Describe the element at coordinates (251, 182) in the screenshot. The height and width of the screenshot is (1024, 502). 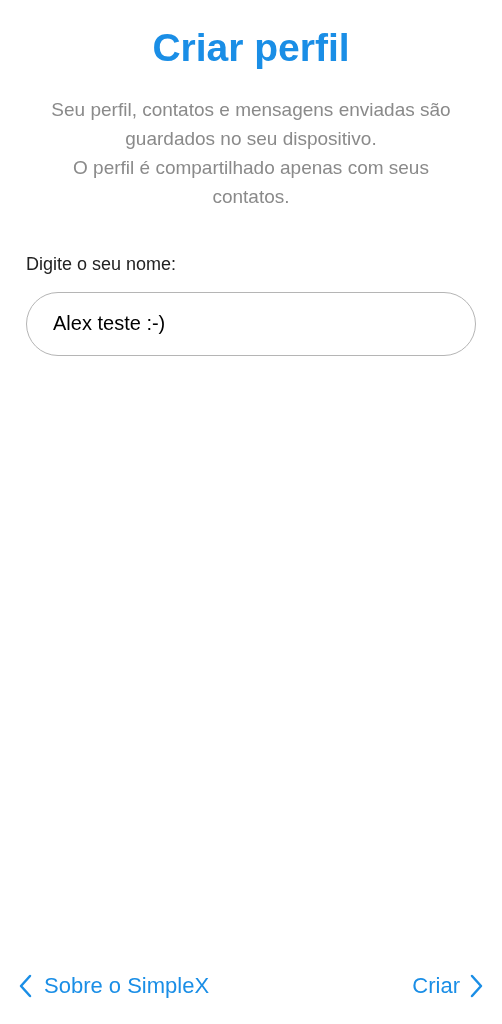
I see `description-text: O perfil é compartilhado apenas com seus contatos.` at that location.